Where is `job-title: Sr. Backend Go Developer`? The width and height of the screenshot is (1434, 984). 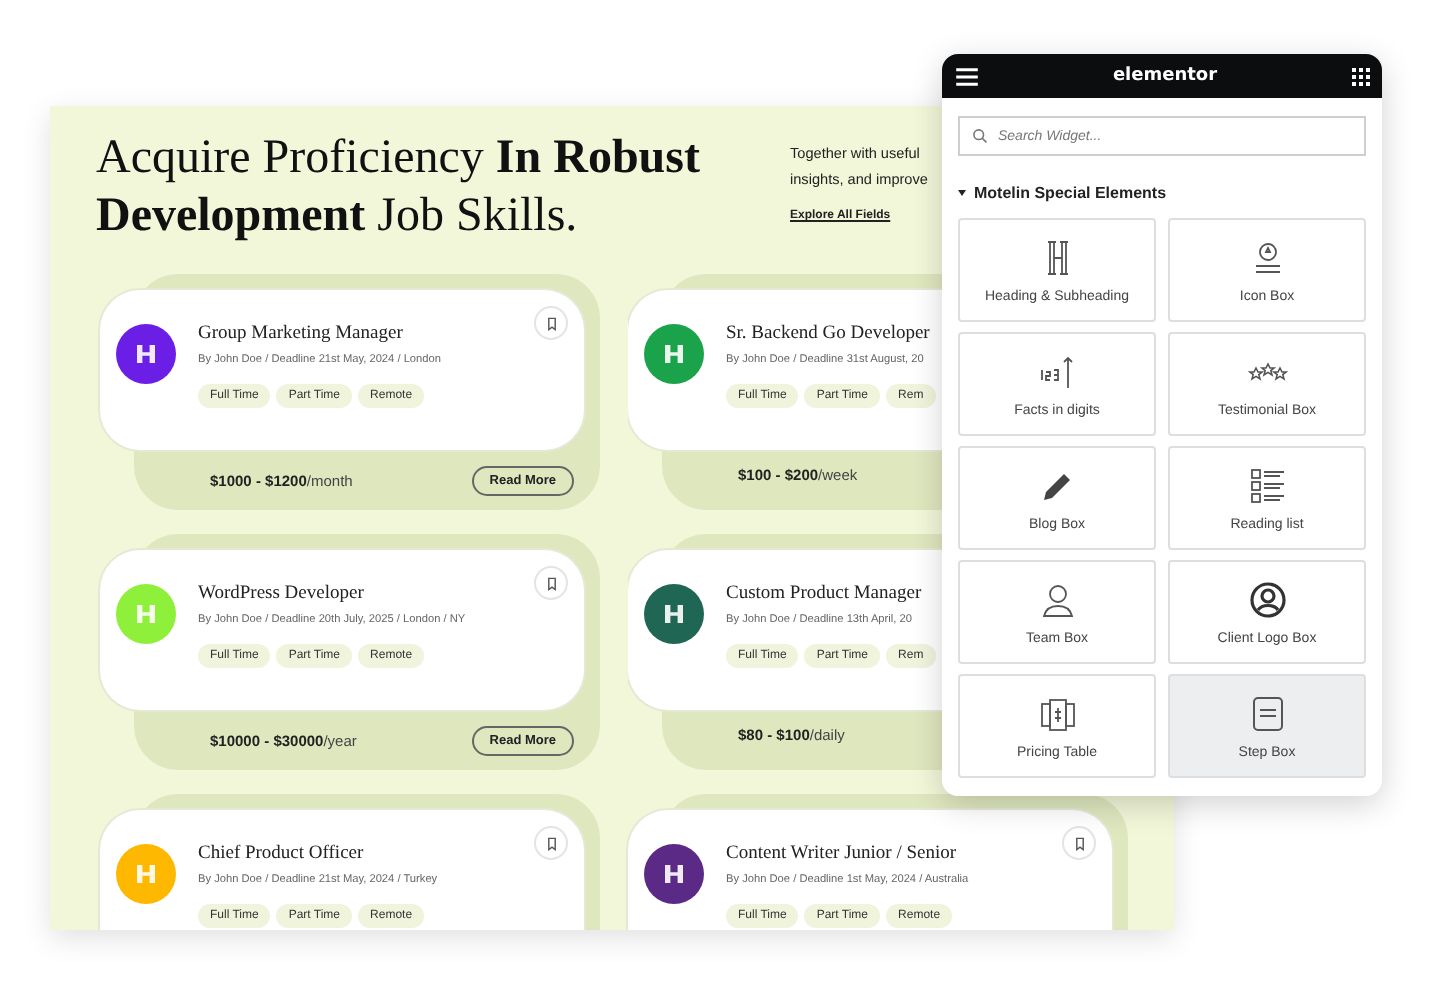
job-title: Sr. Backend Go Developer is located at coordinates (831, 334).